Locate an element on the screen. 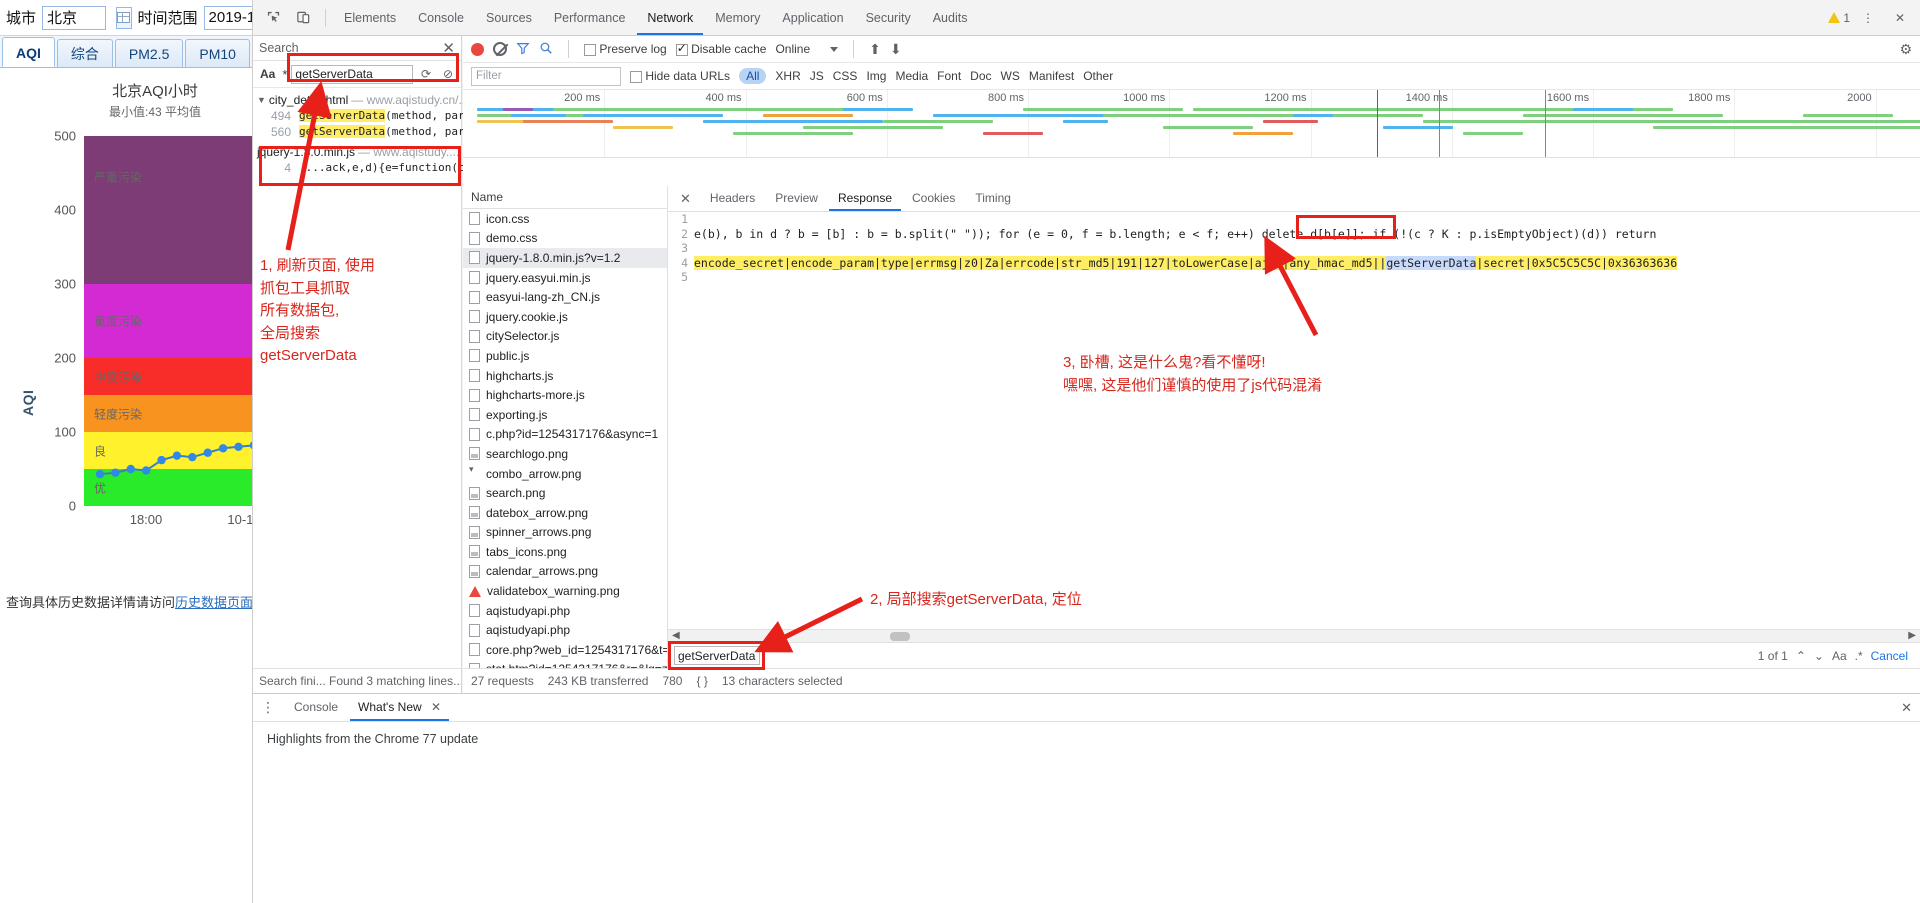 This screenshot has width=1920, height=903. detail-tab-timing: Timing is located at coordinates (993, 198).